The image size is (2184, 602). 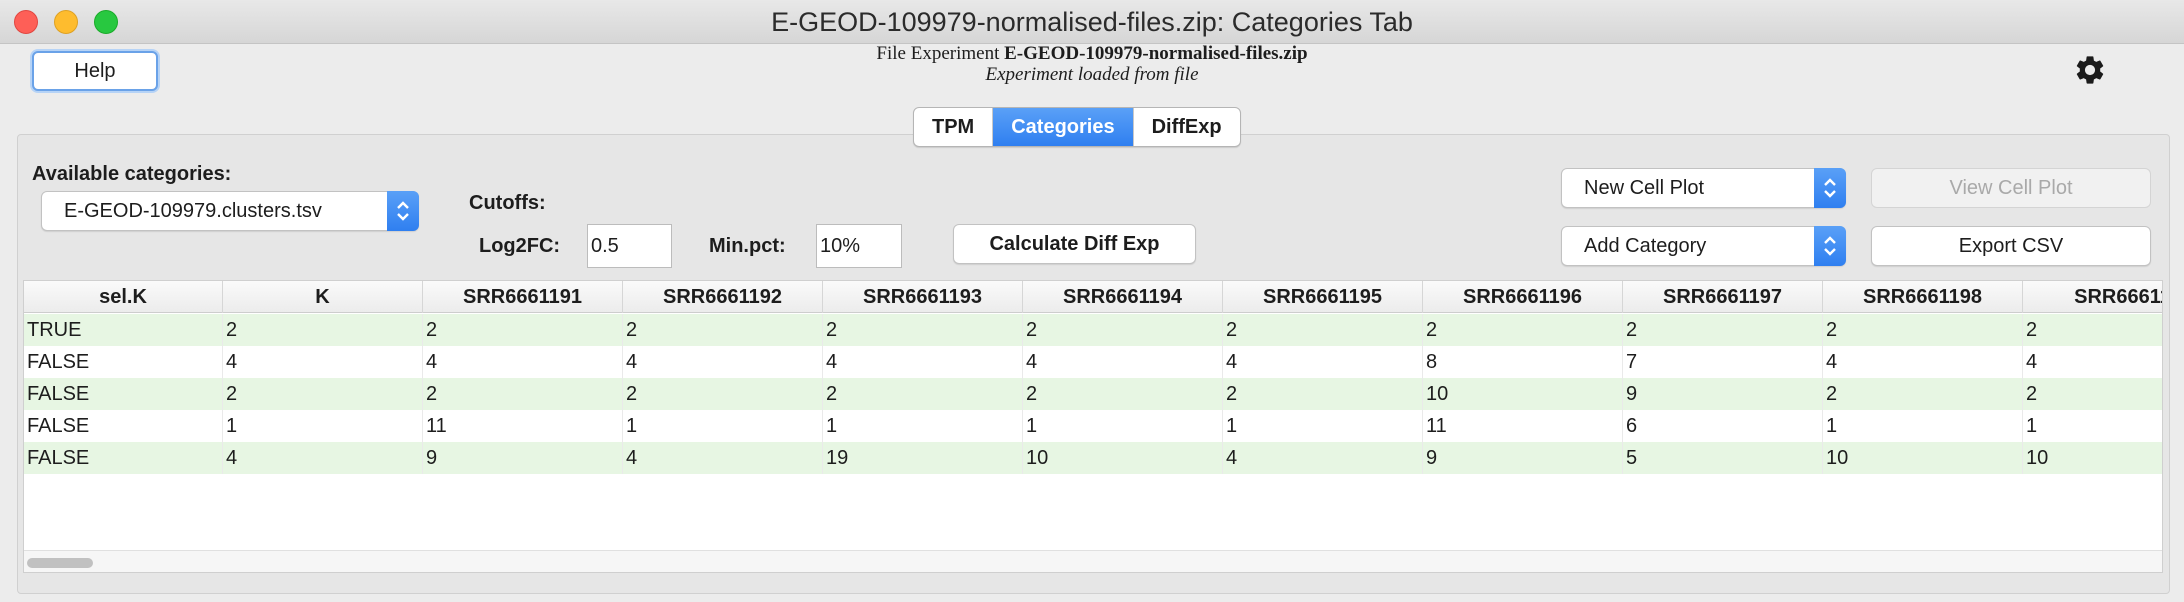 What do you see at coordinates (1156, 53) in the screenshot?
I see `file-name: E-GEOD-109979-normalised-files.zip` at bounding box center [1156, 53].